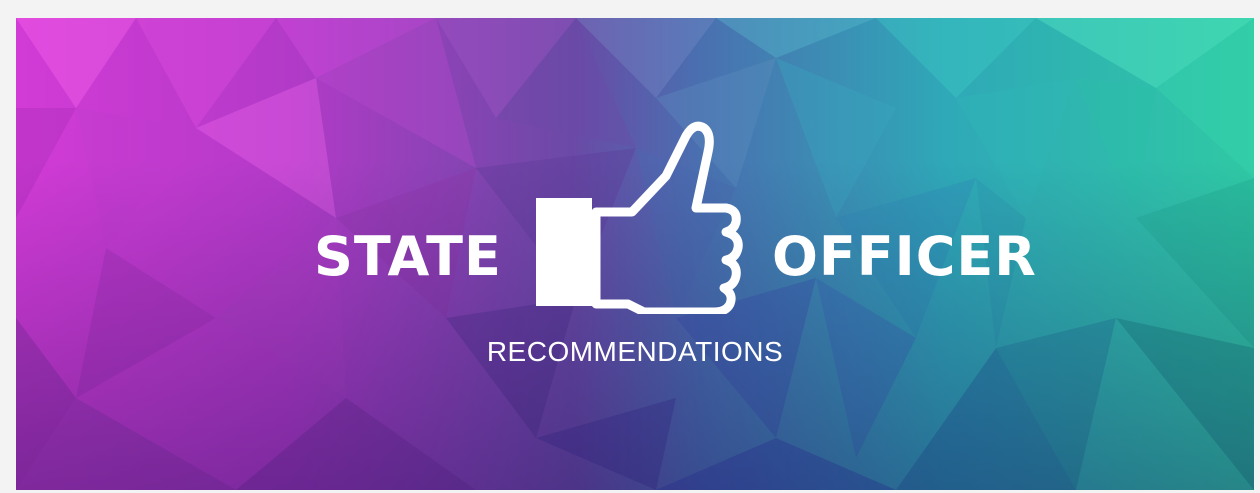 This screenshot has height=493, width=1260. Describe the element at coordinates (408, 256) in the screenshot. I see `title-left: STATE` at that location.